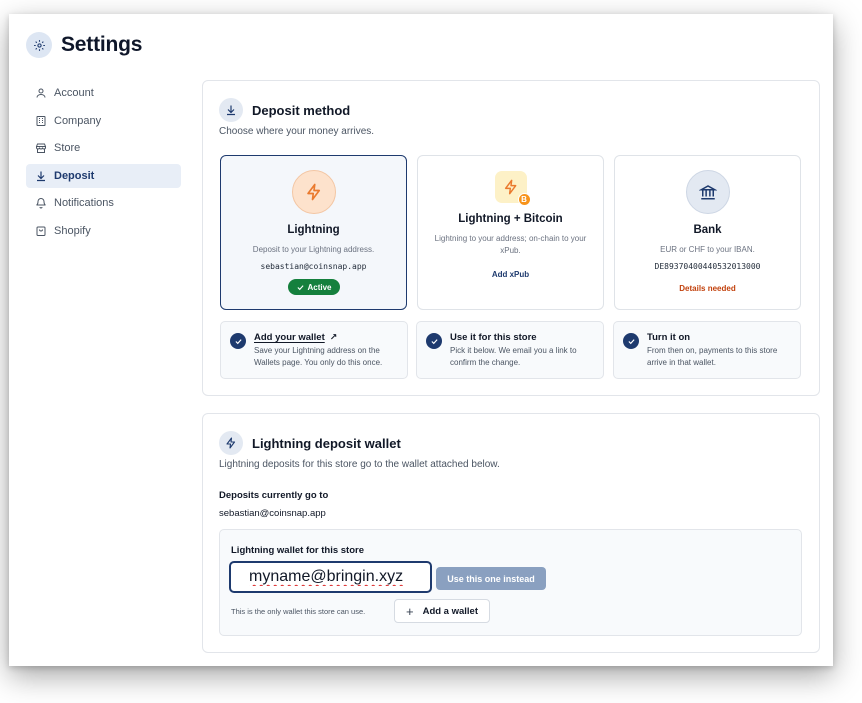 The width and height of the screenshot is (862, 703). What do you see at coordinates (103, 93) in the screenshot?
I see `sidebar-item-account: Account` at bounding box center [103, 93].